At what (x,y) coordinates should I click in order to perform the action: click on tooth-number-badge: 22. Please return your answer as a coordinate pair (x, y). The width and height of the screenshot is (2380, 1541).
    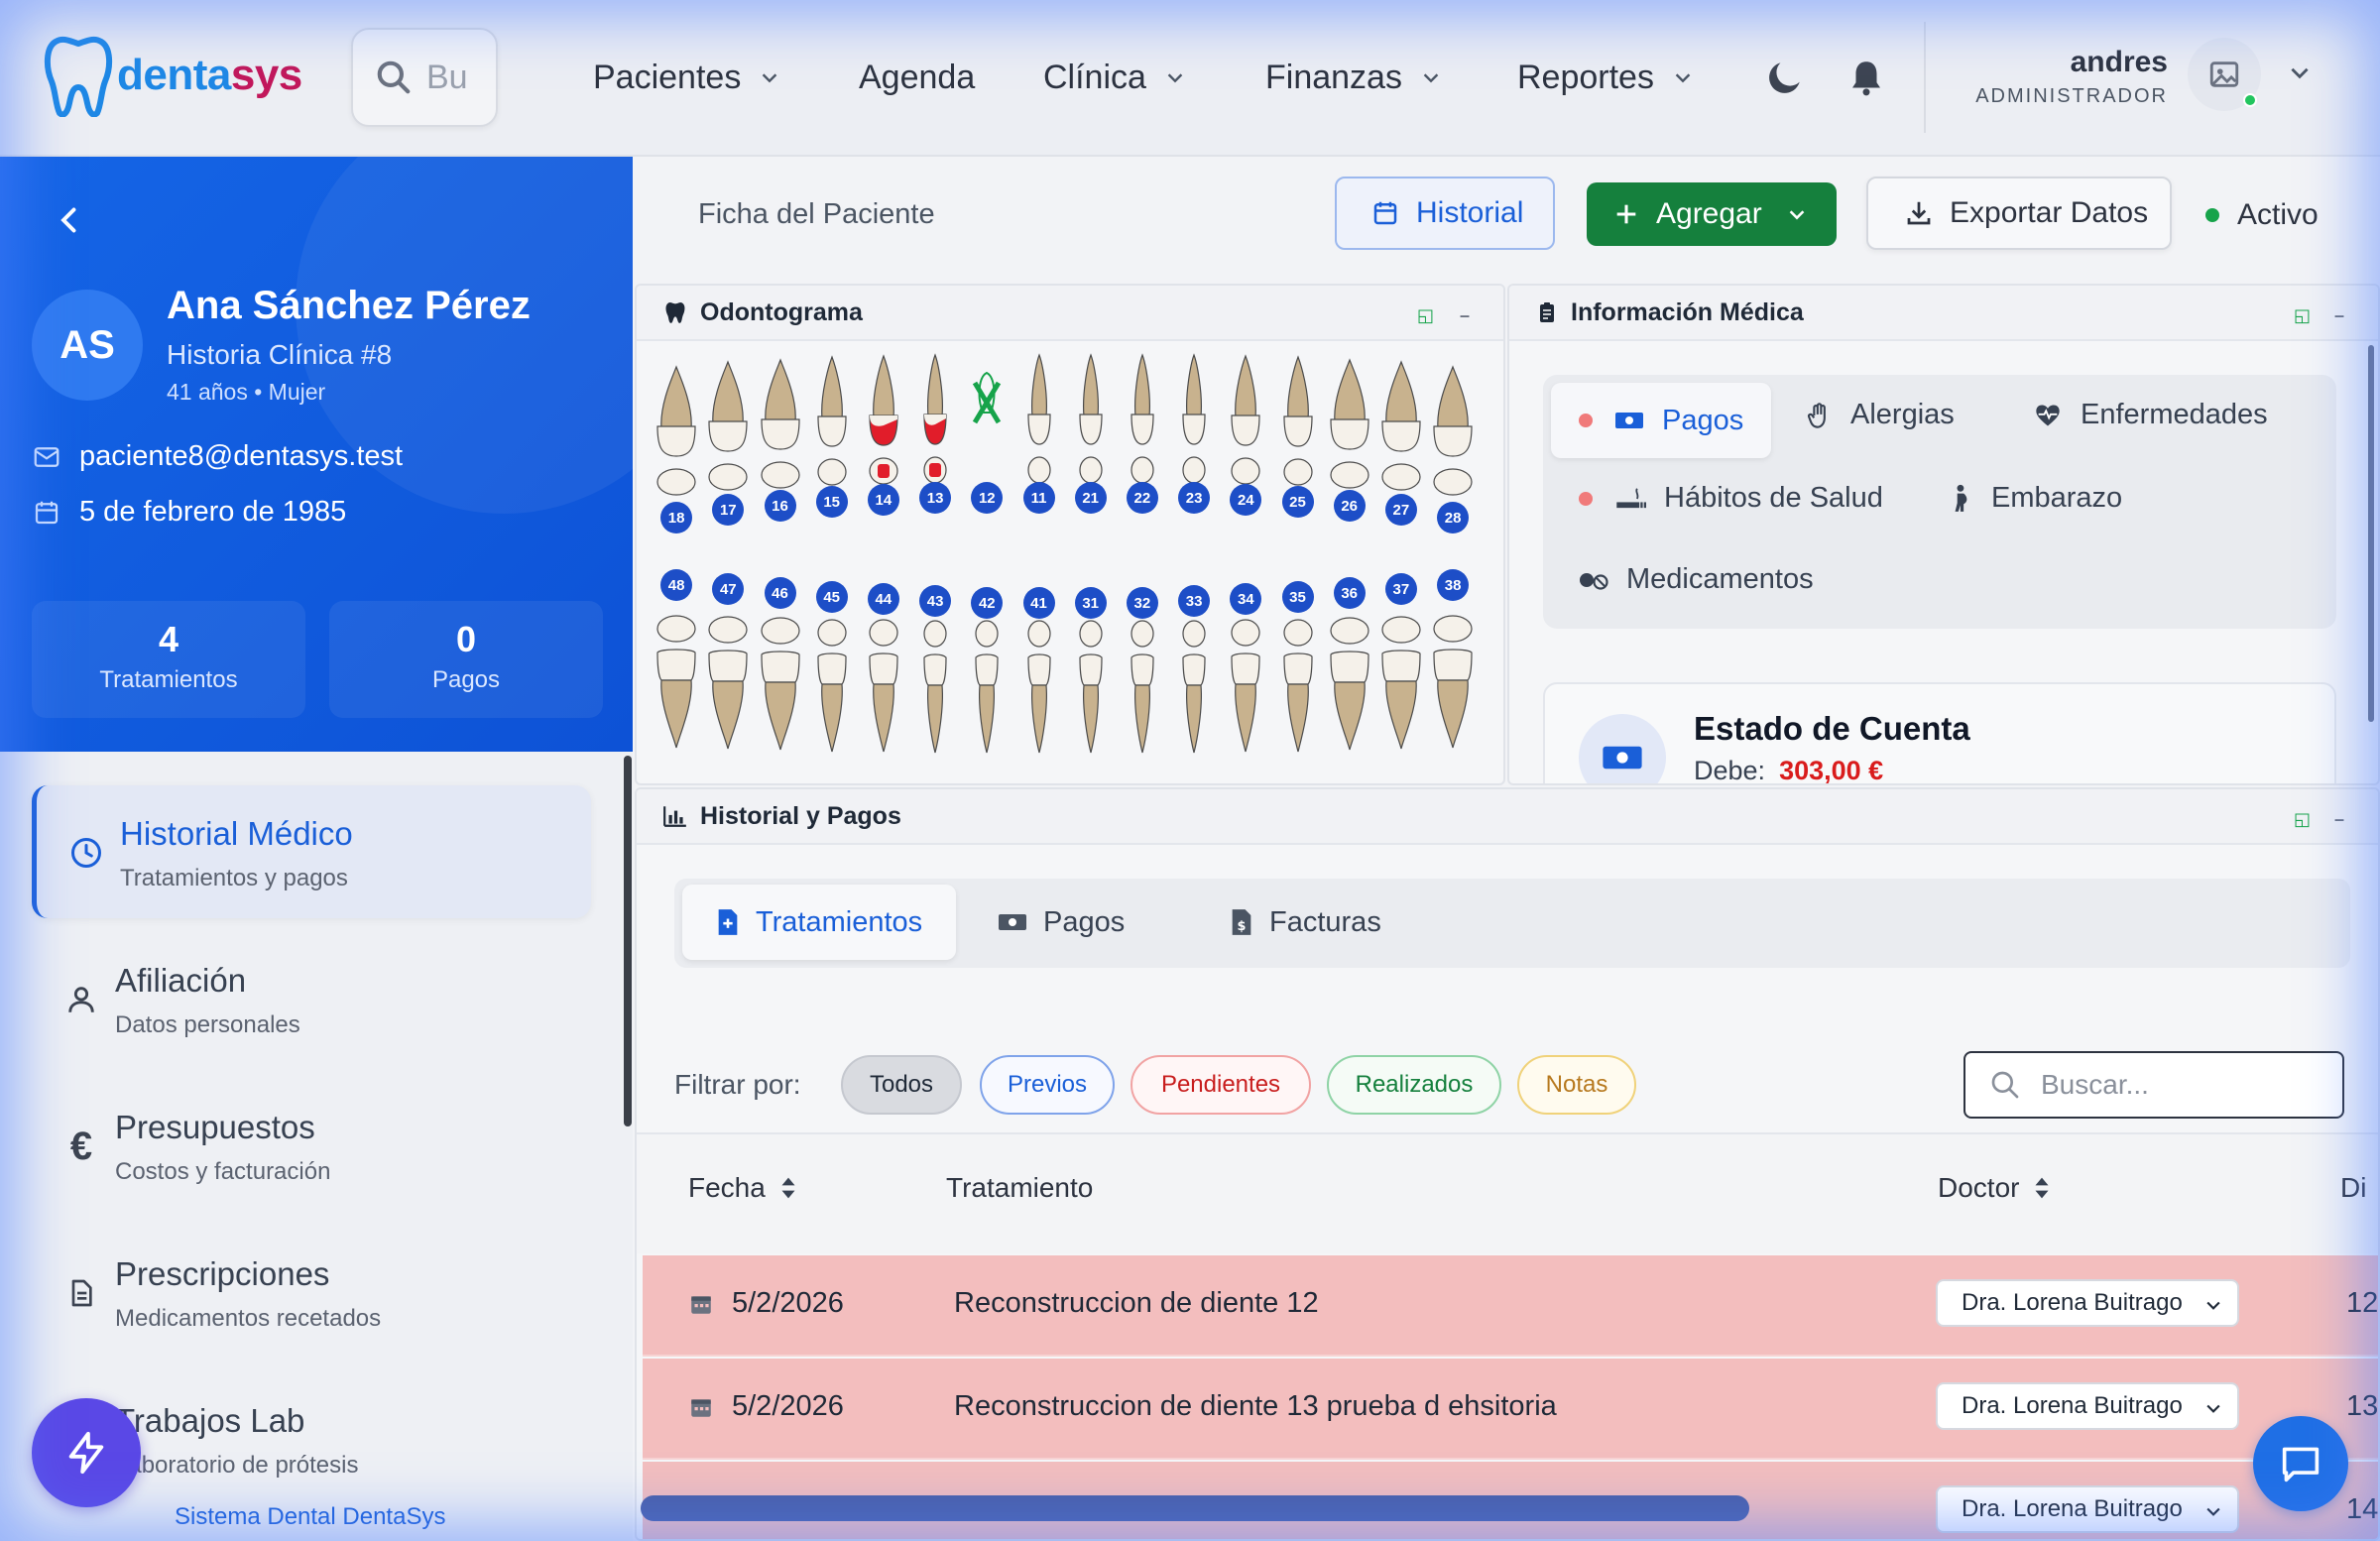
    Looking at the image, I should click on (1142, 498).